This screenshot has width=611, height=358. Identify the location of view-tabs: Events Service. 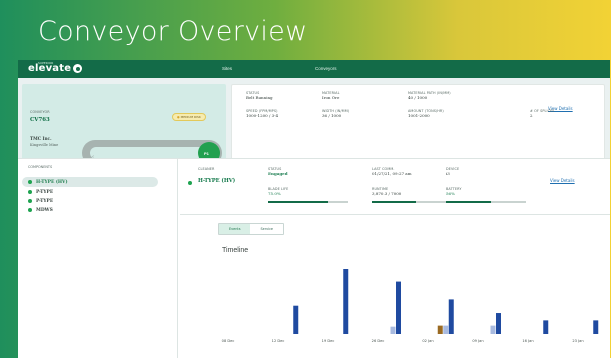
(251, 229).